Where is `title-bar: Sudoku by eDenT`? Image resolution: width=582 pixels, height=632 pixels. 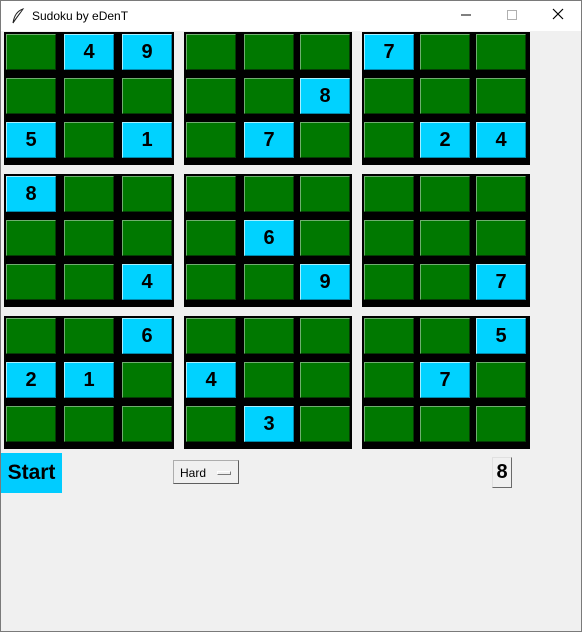 title-bar: Sudoku by eDenT is located at coordinates (291, 16).